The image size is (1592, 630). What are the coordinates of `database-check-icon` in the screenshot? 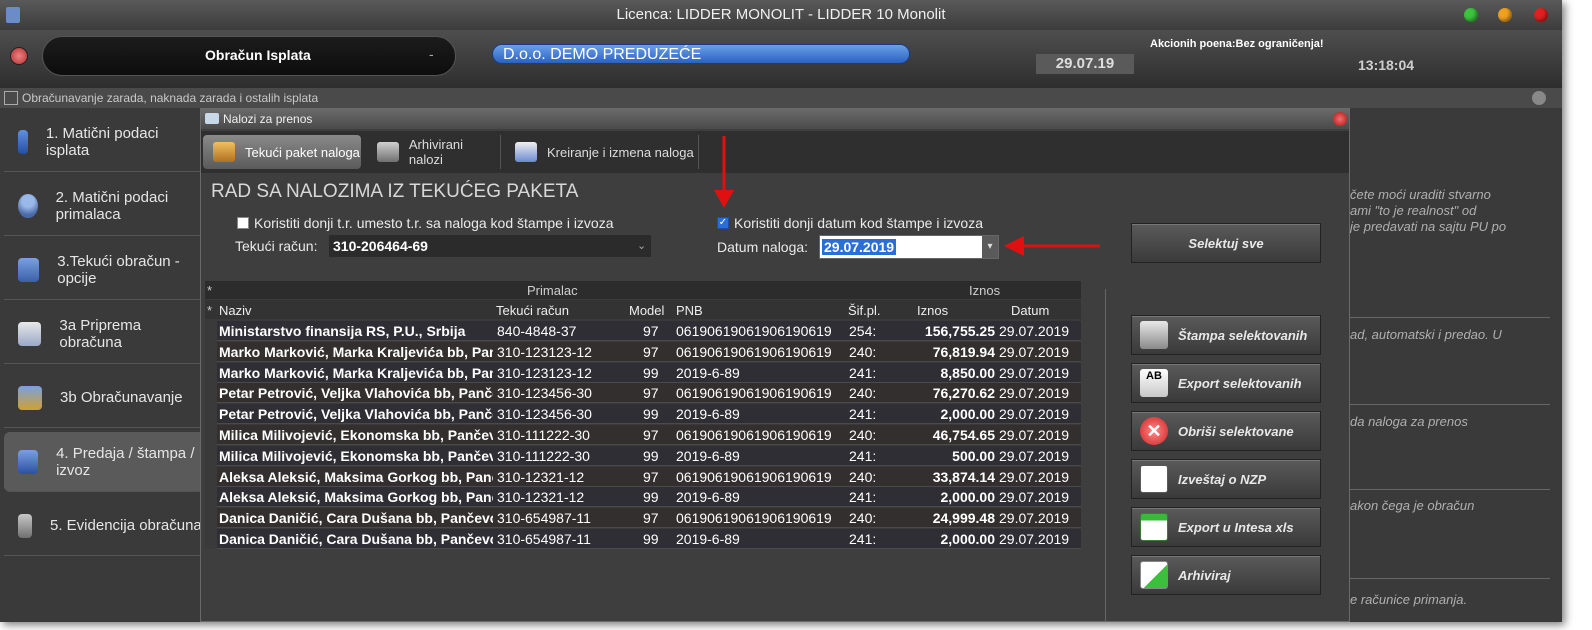 It's located at (29, 269).